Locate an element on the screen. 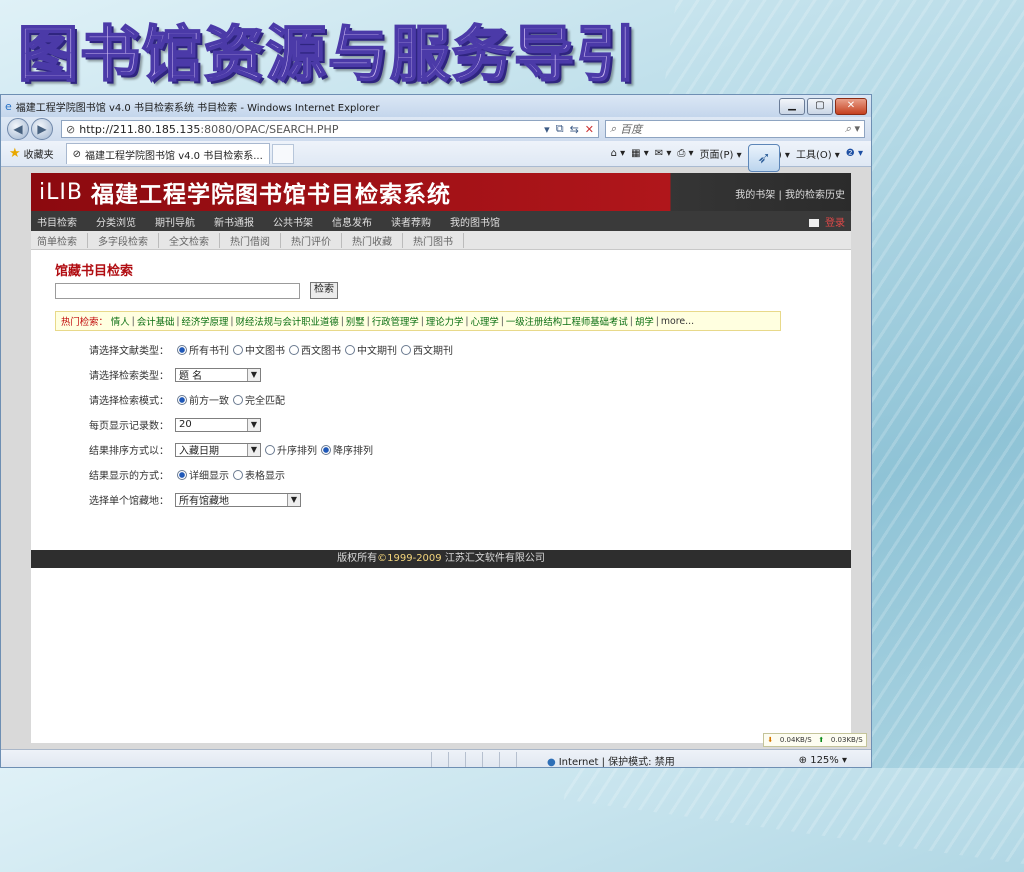  subnav-item: 热门图书 is located at coordinates (433, 240).